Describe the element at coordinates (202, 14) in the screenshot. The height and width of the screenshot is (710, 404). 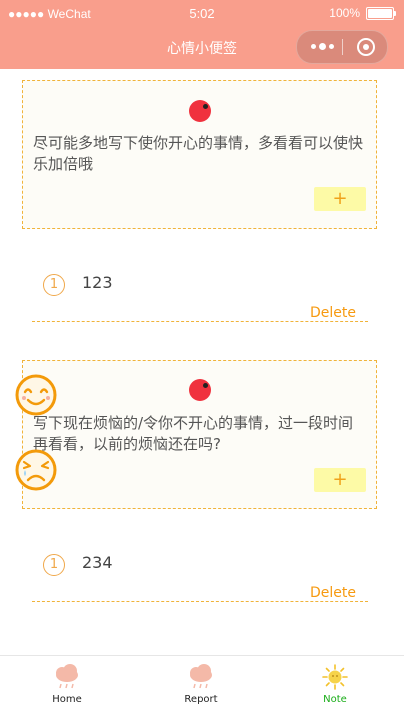
I see `status-bar: ●●●●● WeChat 5:02 100%` at that location.